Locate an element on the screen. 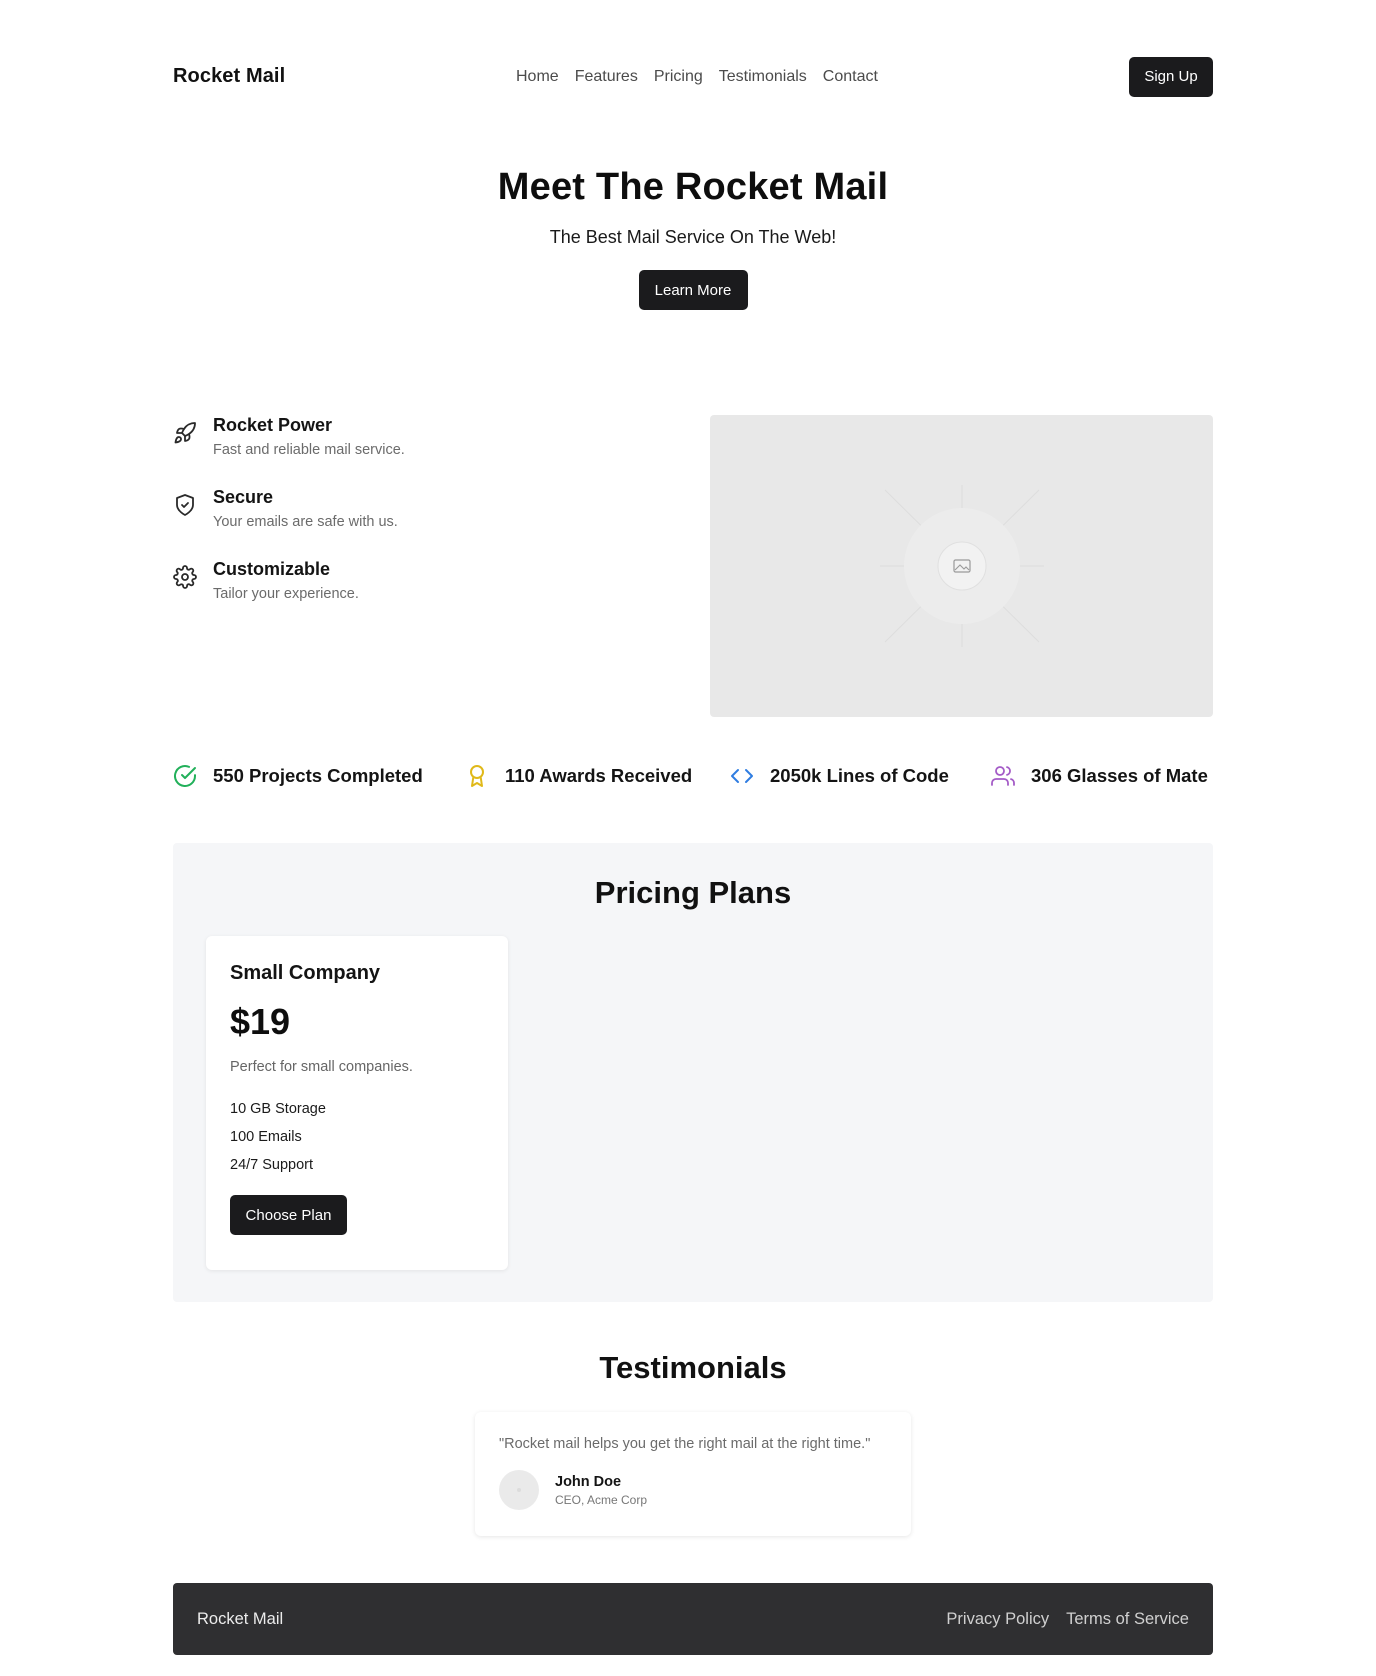 The width and height of the screenshot is (1376, 1676). stat-item: 2050k Lines of Code is located at coordinates (839, 776).